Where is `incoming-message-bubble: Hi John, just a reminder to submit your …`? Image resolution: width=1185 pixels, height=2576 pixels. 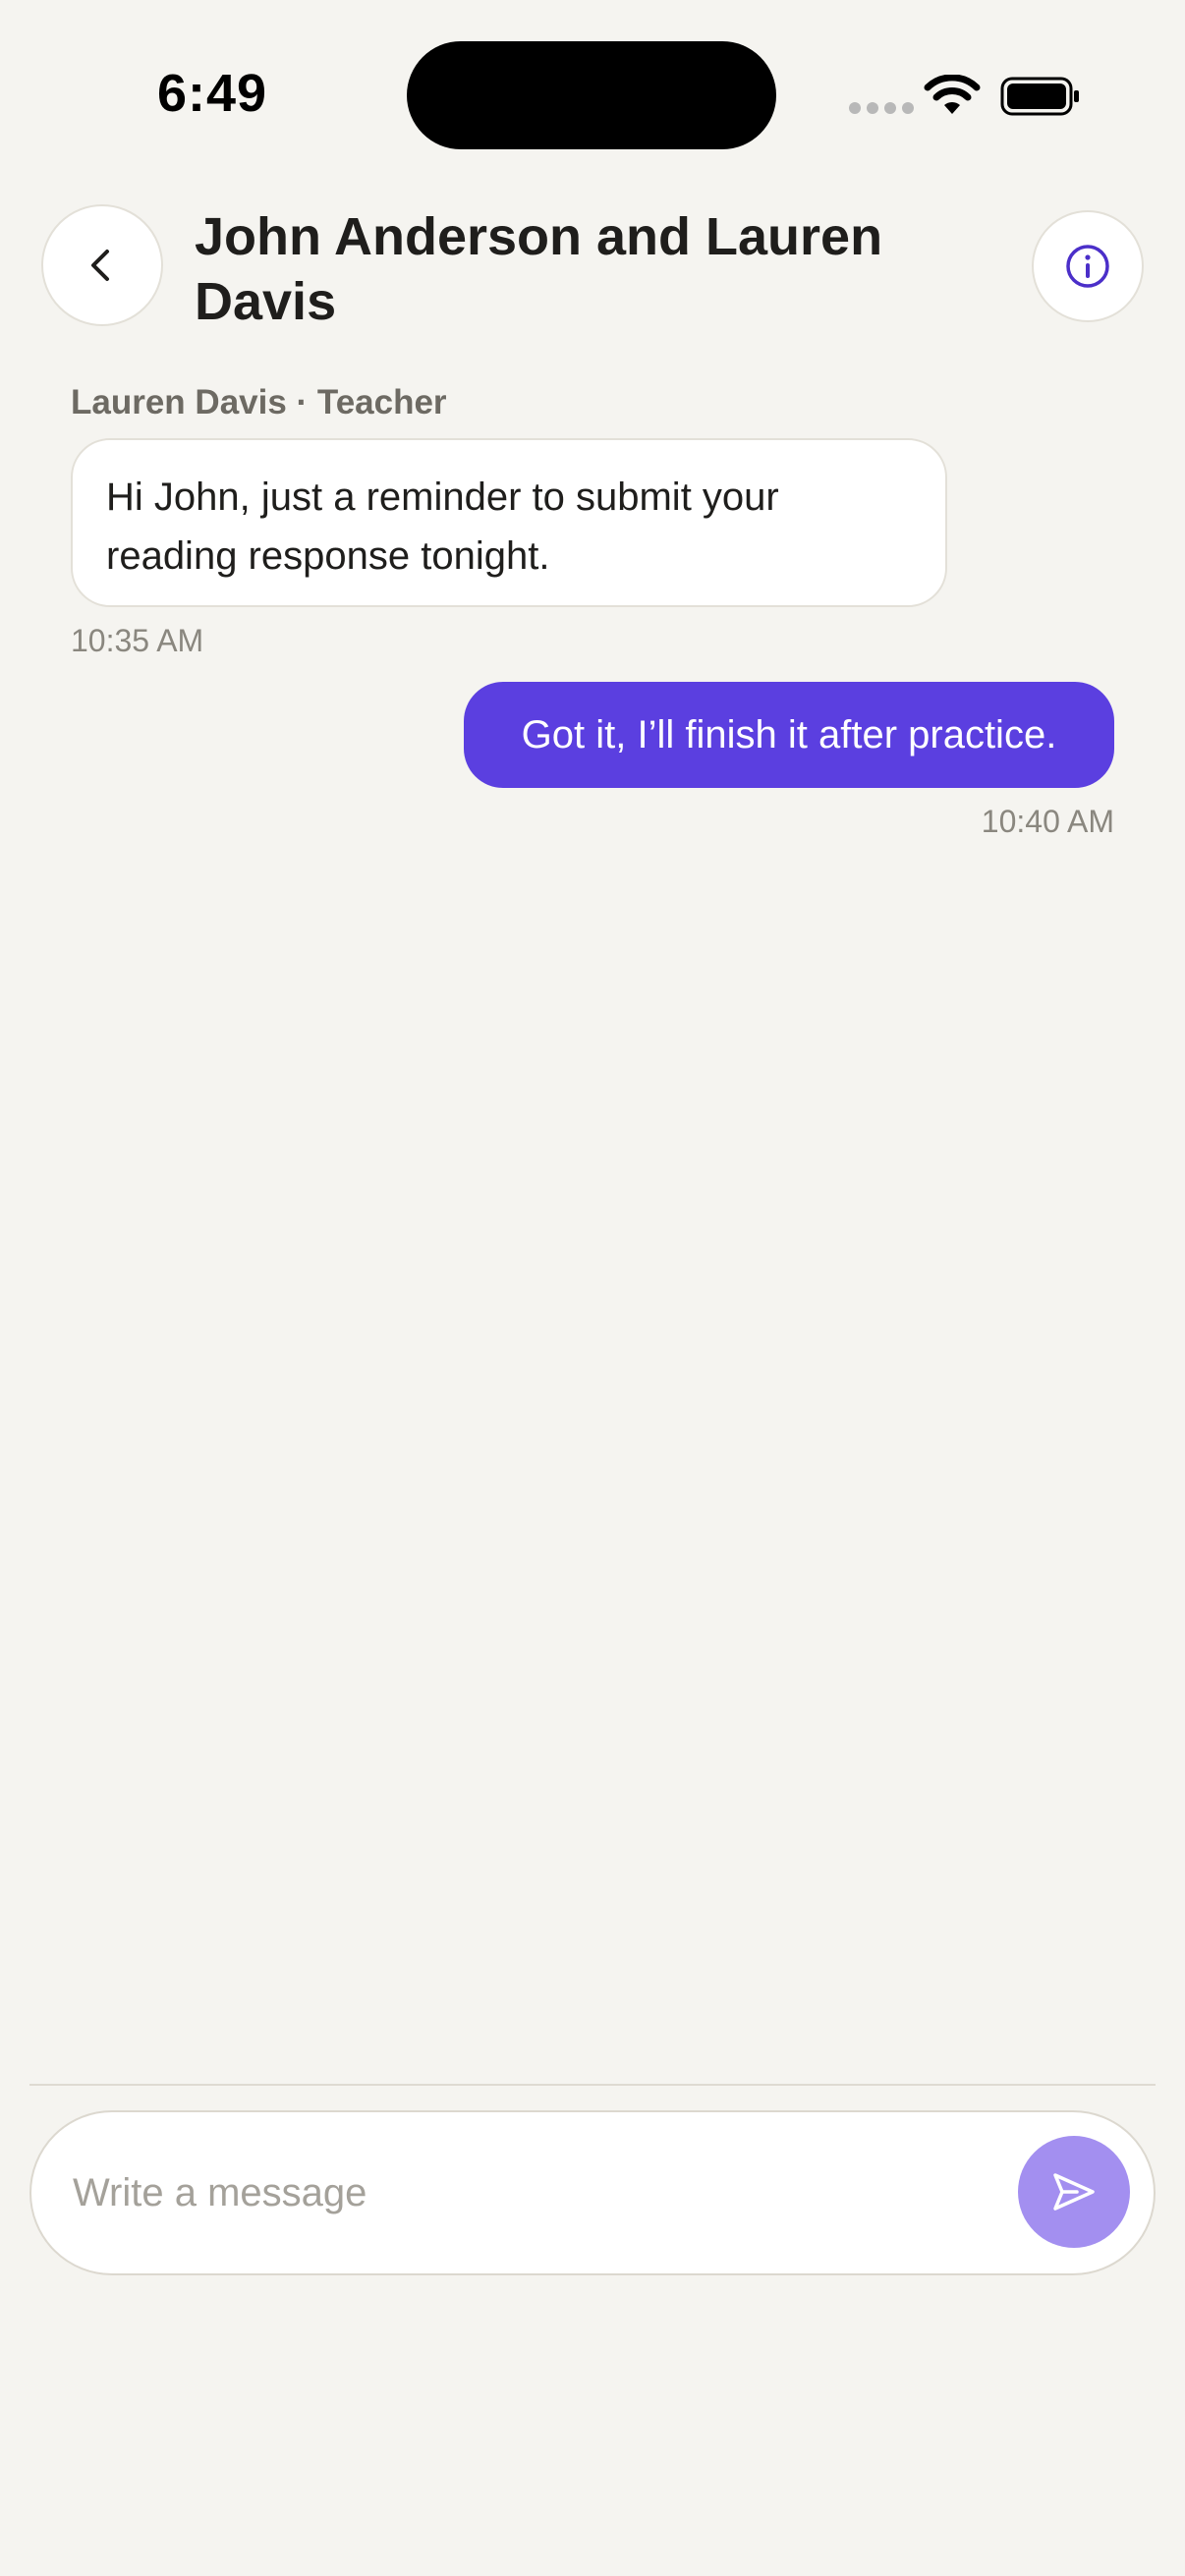
incoming-message-bubble: Hi John, just a reminder to submit your … is located at coordinates (509, 522).